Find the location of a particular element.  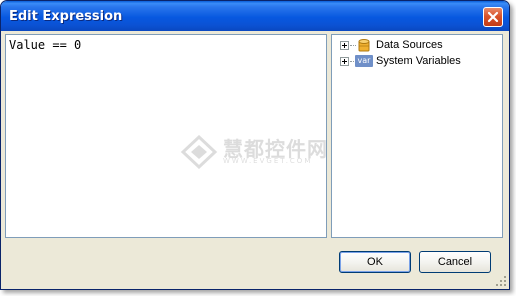

expression-text: Value == 0 is located at coordinates (45, 45).